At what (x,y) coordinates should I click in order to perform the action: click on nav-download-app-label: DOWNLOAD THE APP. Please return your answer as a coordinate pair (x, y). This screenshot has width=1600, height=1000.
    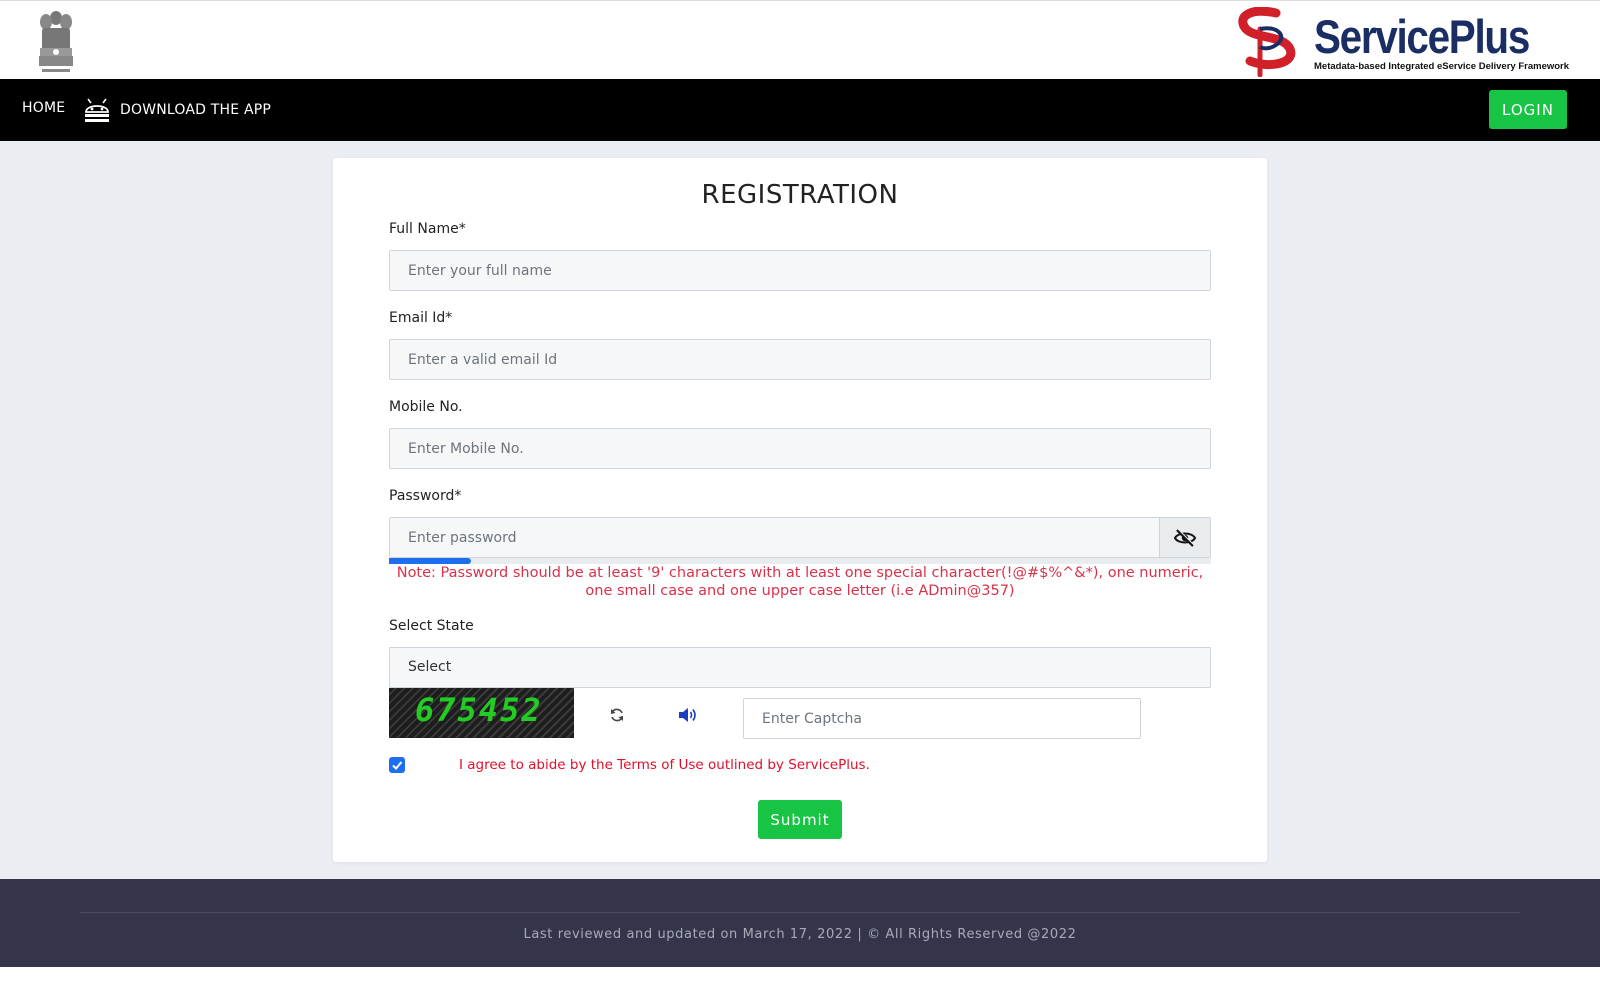
    Looking at the image, I should click on (196, 110).